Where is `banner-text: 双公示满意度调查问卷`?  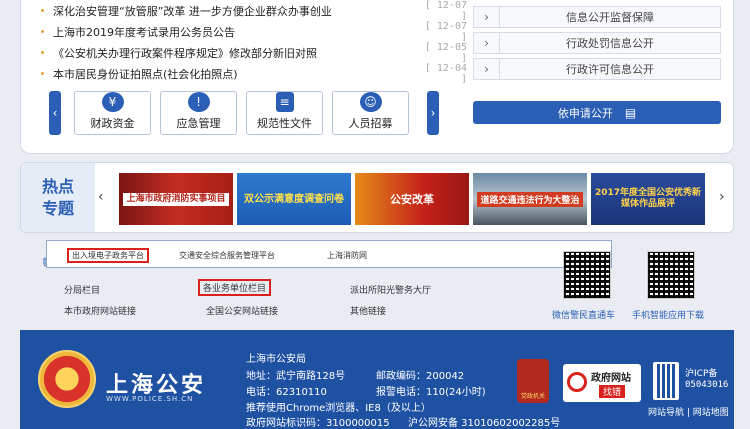 banner-text: 双公示满意度调查问卷 is located at coordinates (294, 199).